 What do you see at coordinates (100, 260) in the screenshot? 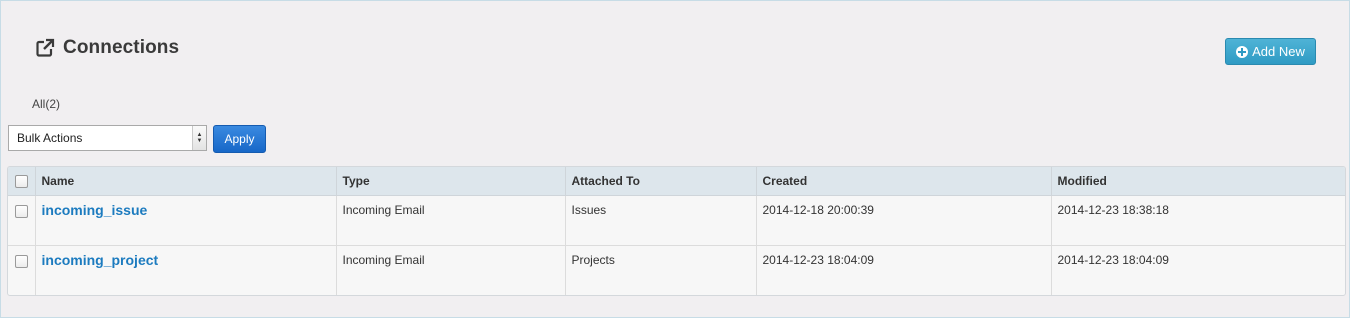
I see `connection-name-link: incoming_project` at bounding box center [100, 260].